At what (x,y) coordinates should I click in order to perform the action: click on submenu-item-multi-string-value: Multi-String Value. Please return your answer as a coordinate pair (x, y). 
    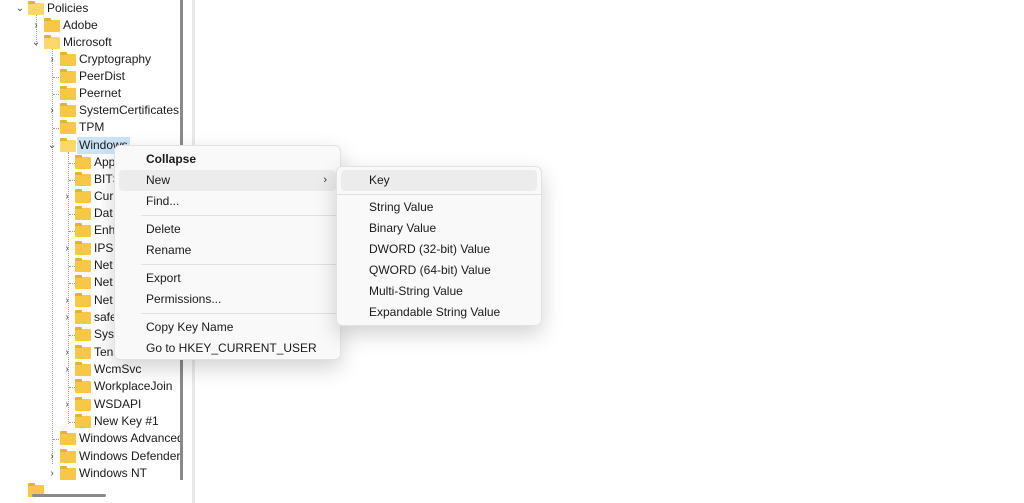
    Looking at the image, I should click on (439, 291).